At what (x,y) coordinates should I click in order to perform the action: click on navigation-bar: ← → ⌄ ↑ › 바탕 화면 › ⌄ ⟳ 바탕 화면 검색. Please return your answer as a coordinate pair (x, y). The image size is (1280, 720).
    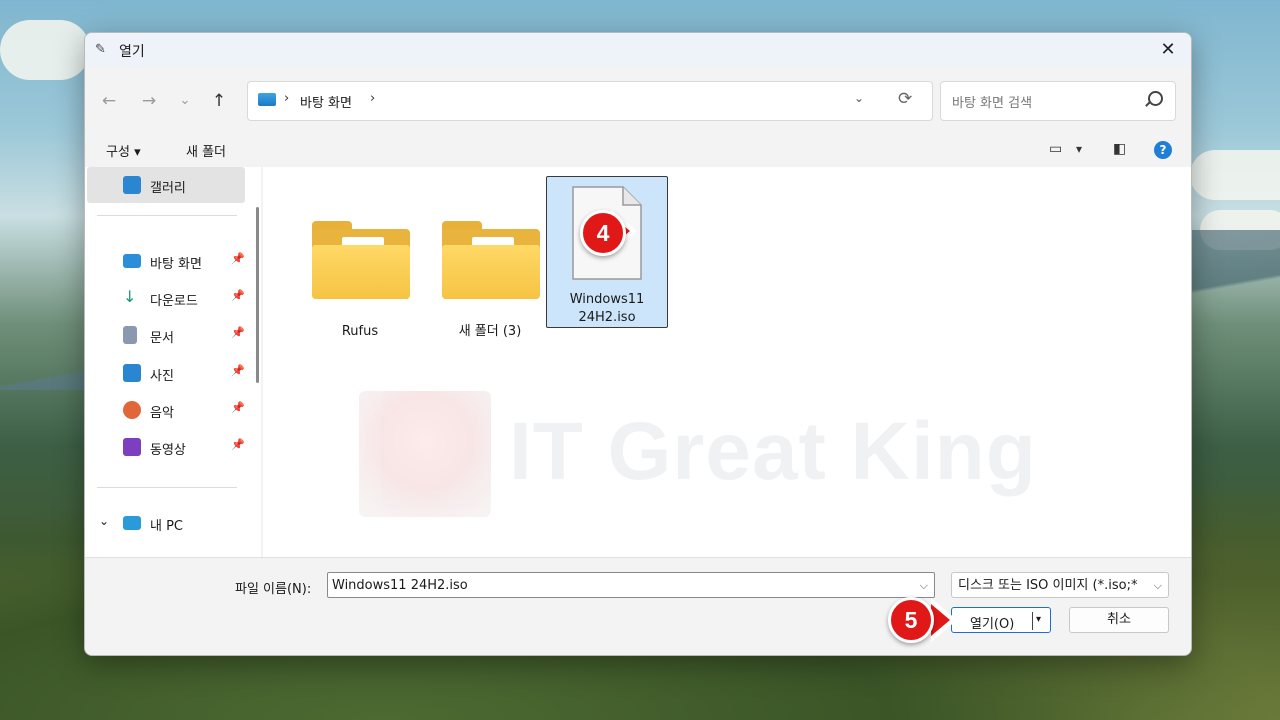
    Looking at the image, I should click on (638, 100).